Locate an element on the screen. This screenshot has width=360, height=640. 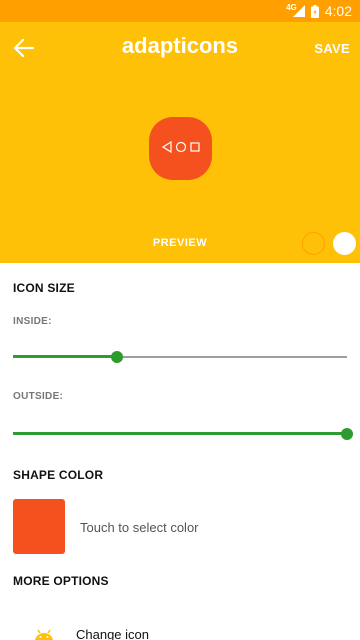
save-button: SAVE is located at coordinates (332, 48).